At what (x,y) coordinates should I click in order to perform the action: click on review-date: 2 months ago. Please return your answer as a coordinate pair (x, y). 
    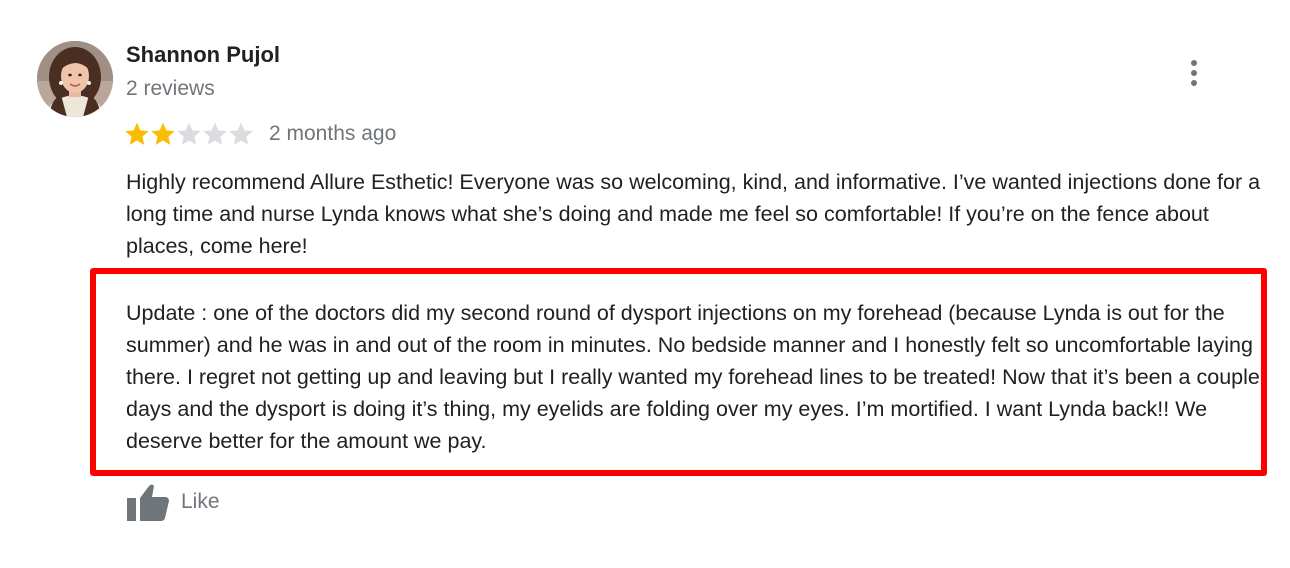
    Looking at the image, I should click on (333, 133).